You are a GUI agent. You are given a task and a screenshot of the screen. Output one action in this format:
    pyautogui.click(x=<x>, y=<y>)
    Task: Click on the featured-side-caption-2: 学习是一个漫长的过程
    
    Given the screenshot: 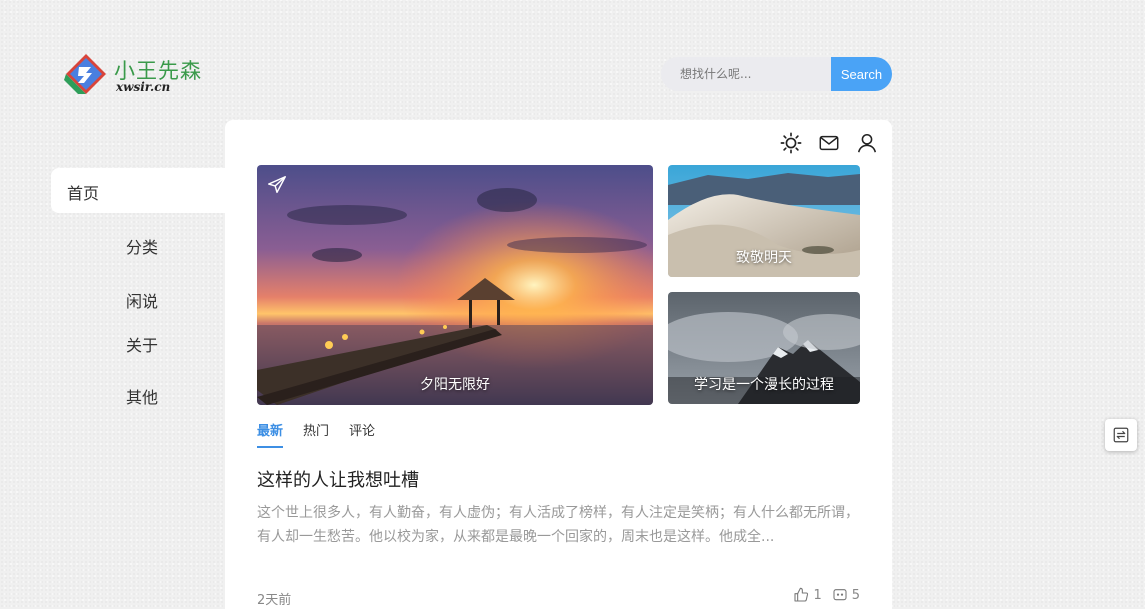 What is the action you would take?
    pyautogui.click(x=764, y=385)
    